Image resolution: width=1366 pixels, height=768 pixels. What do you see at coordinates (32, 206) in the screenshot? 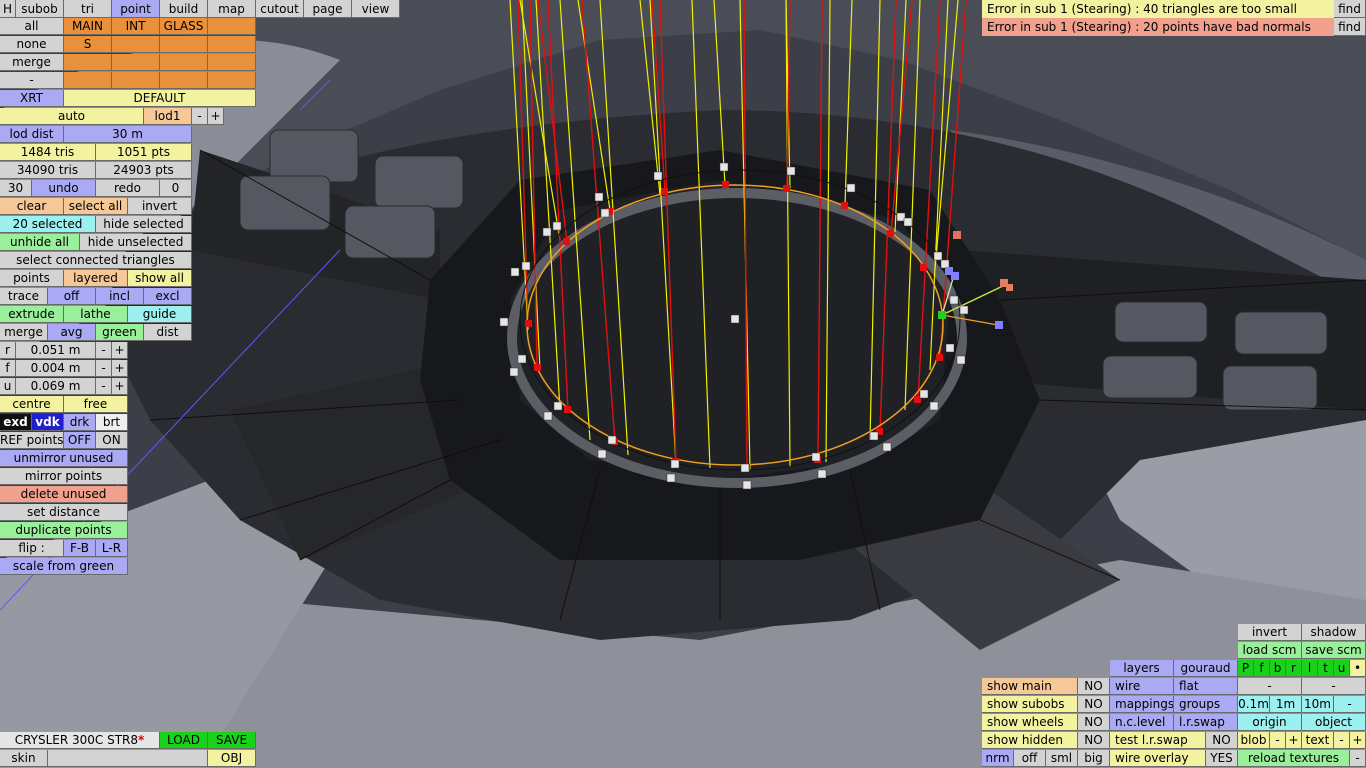
I see `clear-button: clear` at bounding box center [32, 206].